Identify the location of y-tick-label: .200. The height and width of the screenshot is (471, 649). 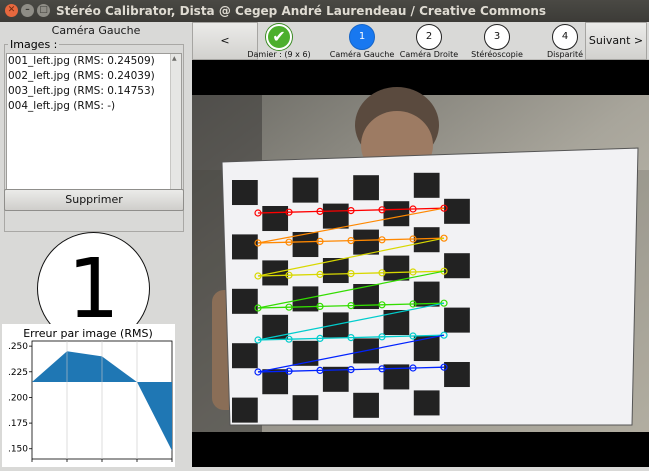
(18, 398).